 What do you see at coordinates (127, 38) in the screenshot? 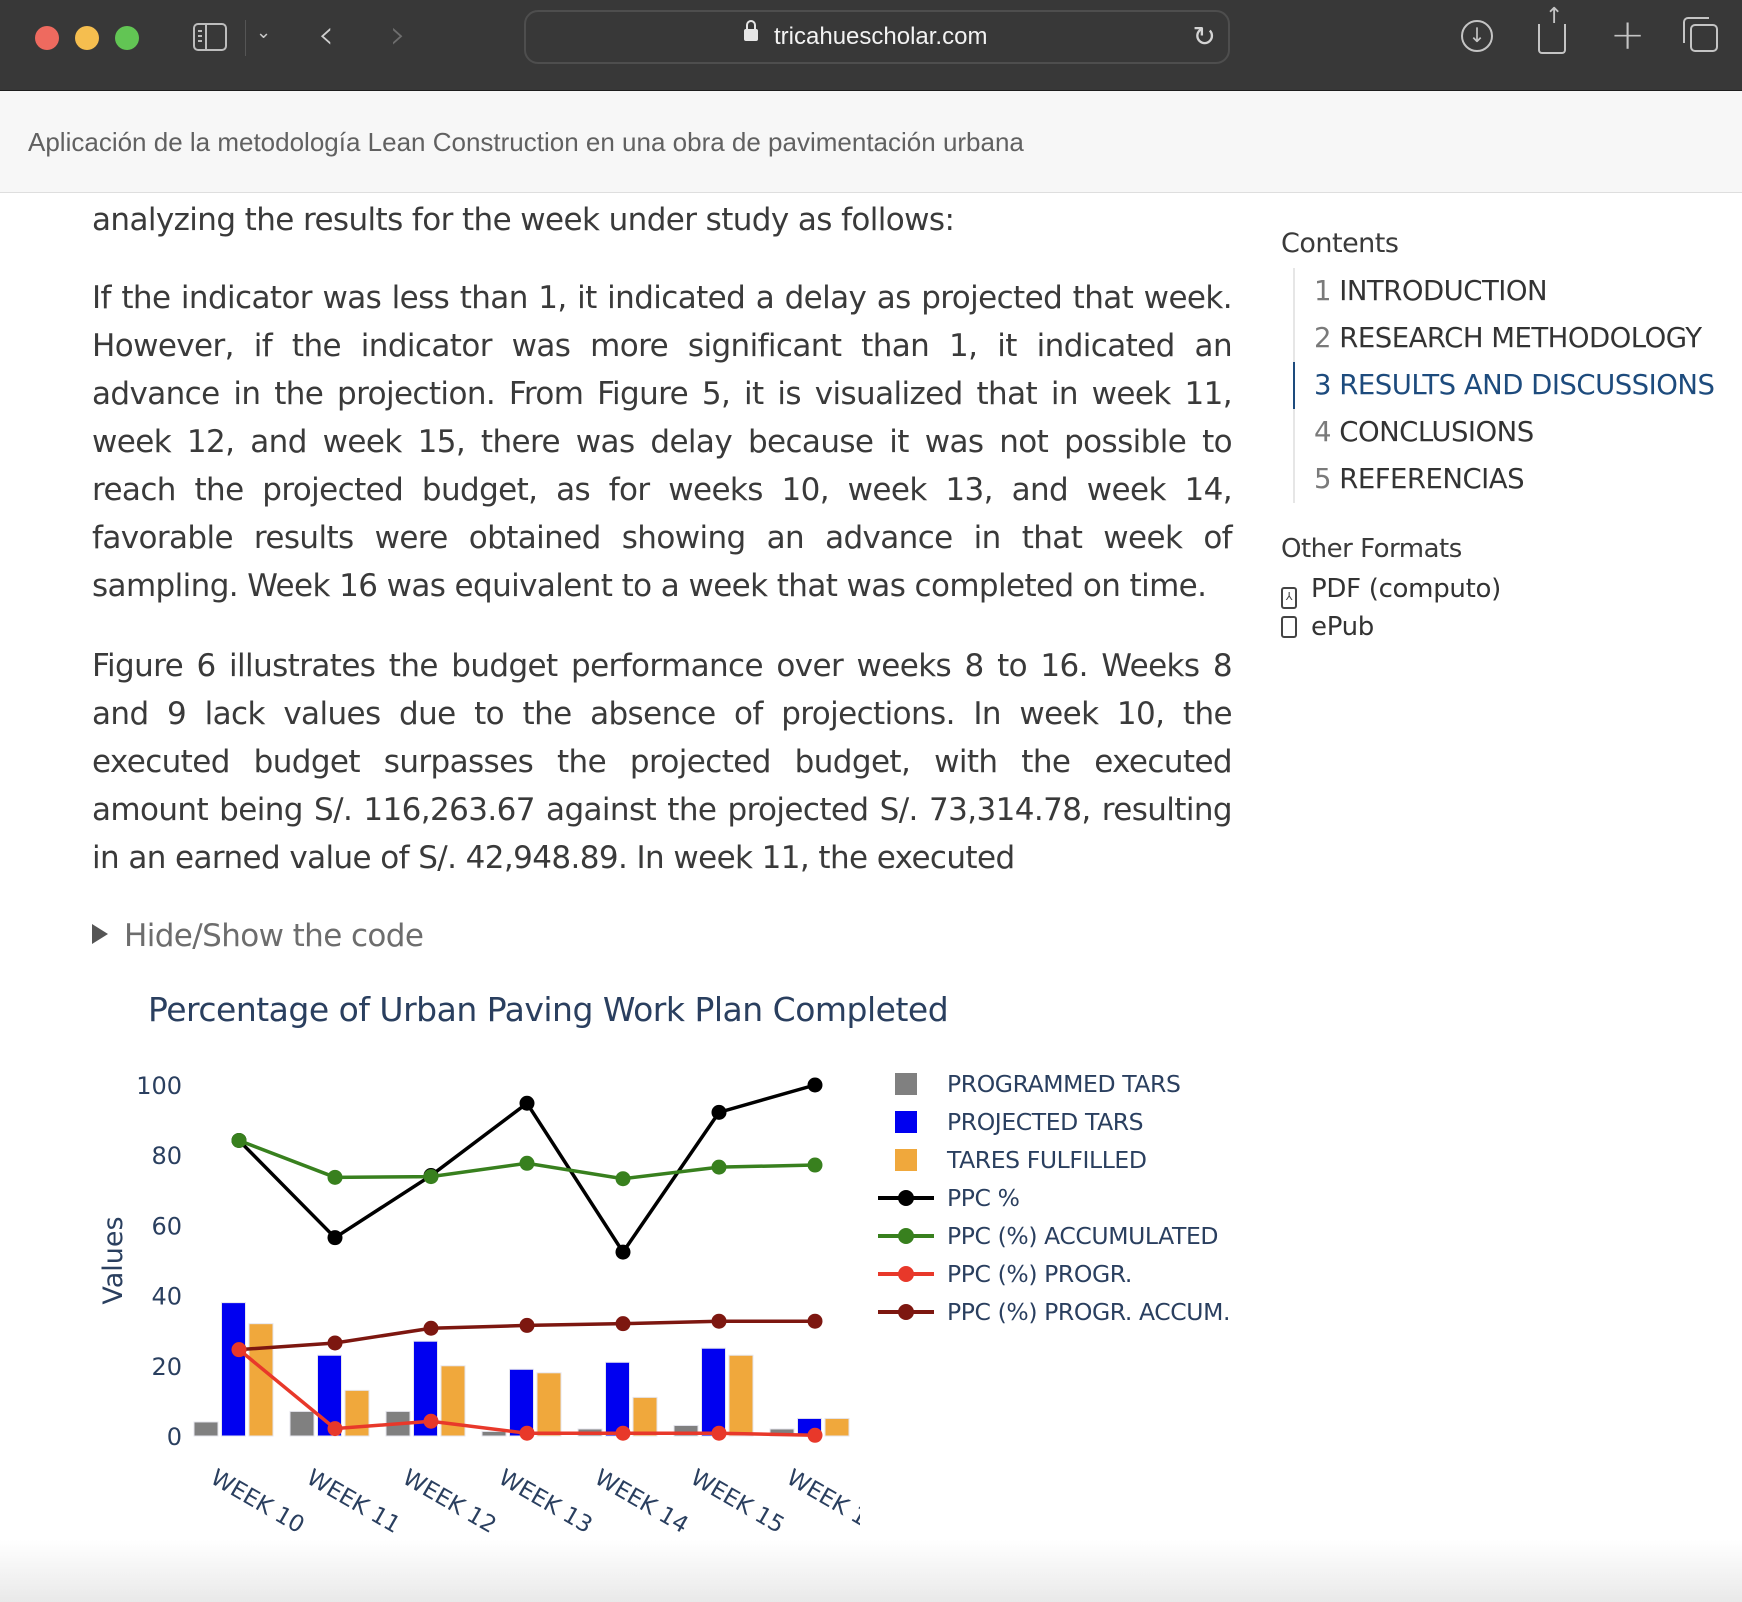
I see `zoom-window-icon` at bounding box center [127, 38].